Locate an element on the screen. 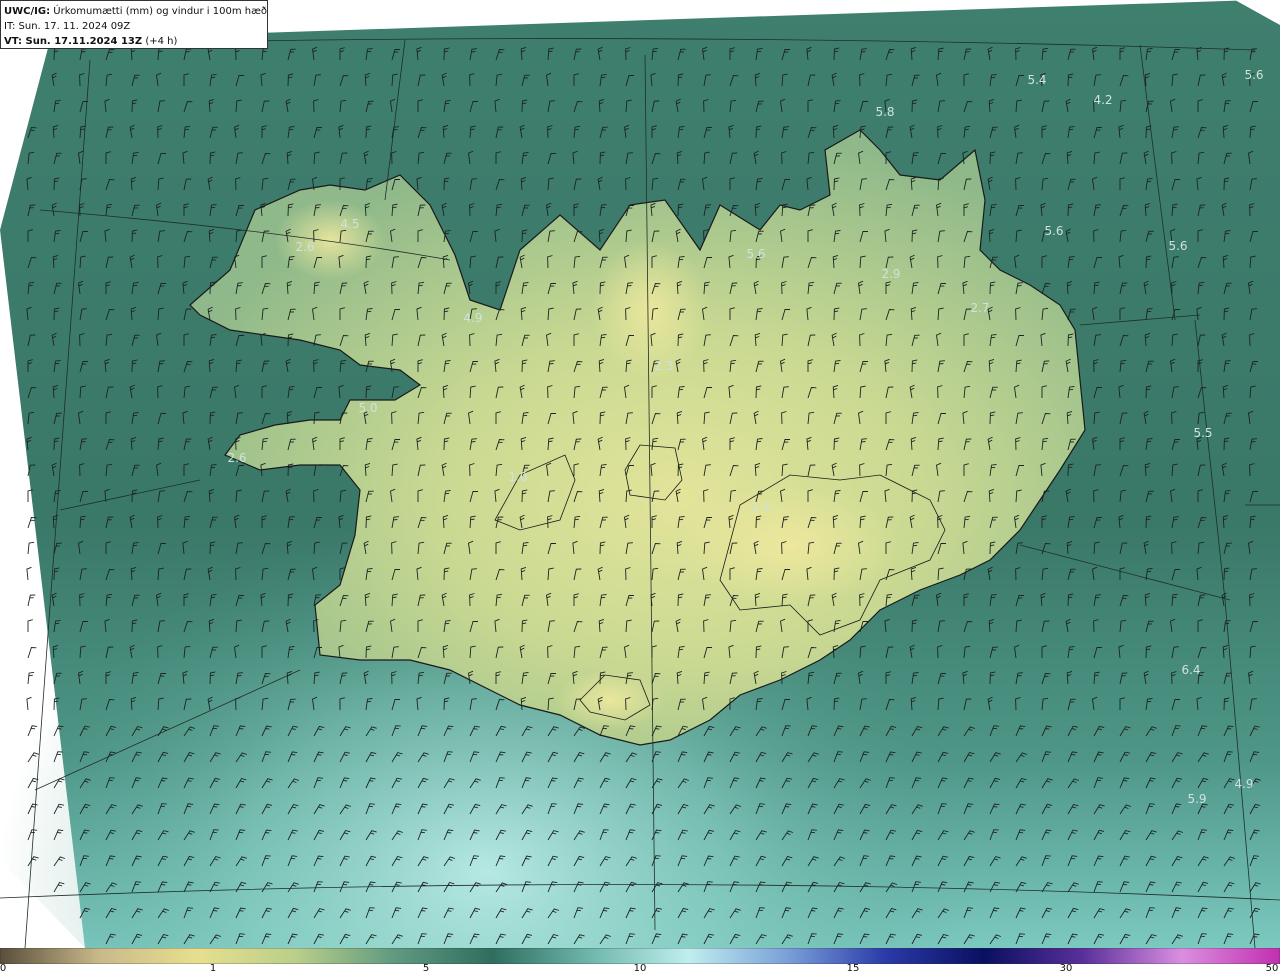 The image size is (1280, 978). precip-value-label: 5.8 is located at coordinates (885, 112).